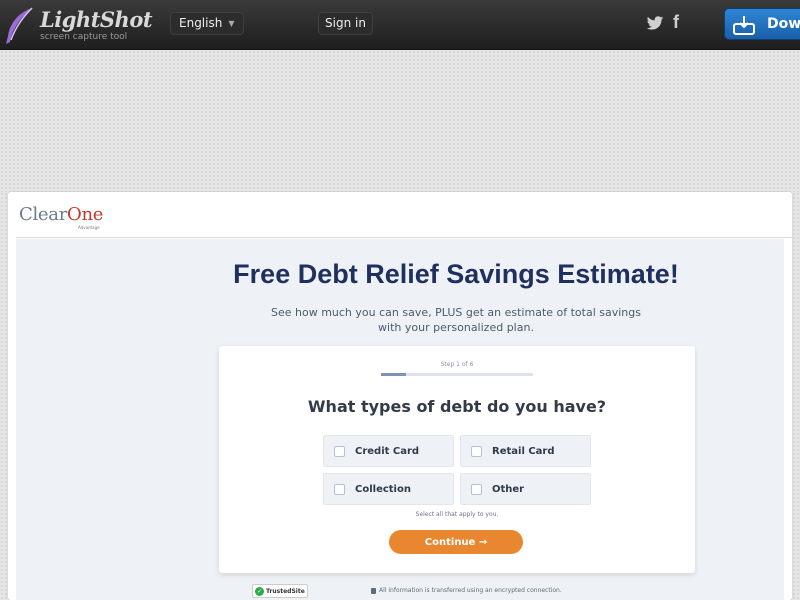  Describe the element at coordinates (19, 25) in the screenshot. I see `feather-icon` at that location.